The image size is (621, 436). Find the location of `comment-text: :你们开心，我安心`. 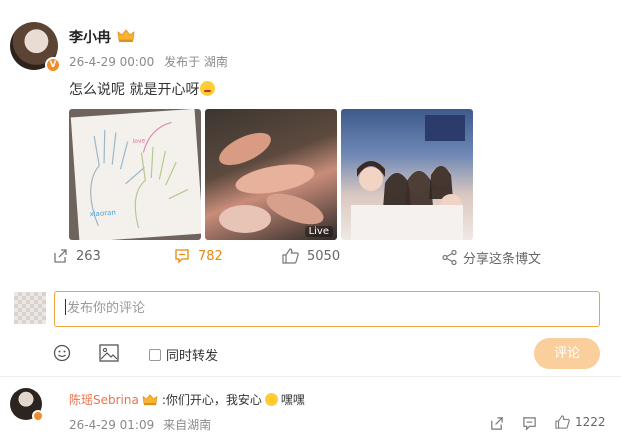

comment-text: :你们开心，我安心 is located at coordinates (211, 400).